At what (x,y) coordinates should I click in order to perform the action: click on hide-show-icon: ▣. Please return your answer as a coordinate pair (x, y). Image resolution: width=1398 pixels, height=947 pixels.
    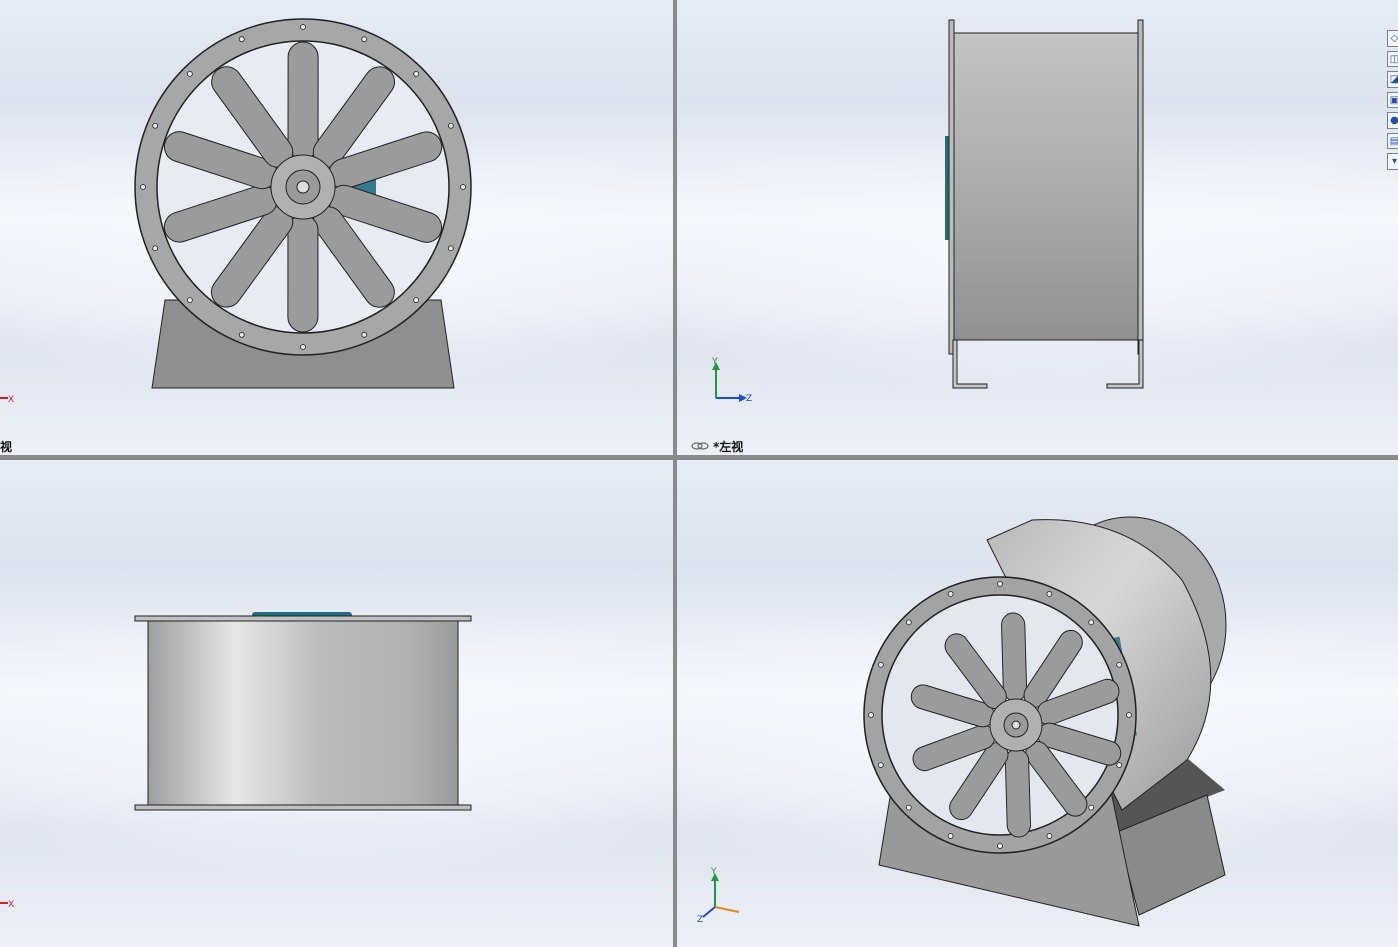
    Looking at the image, I should click on (1392, 100).